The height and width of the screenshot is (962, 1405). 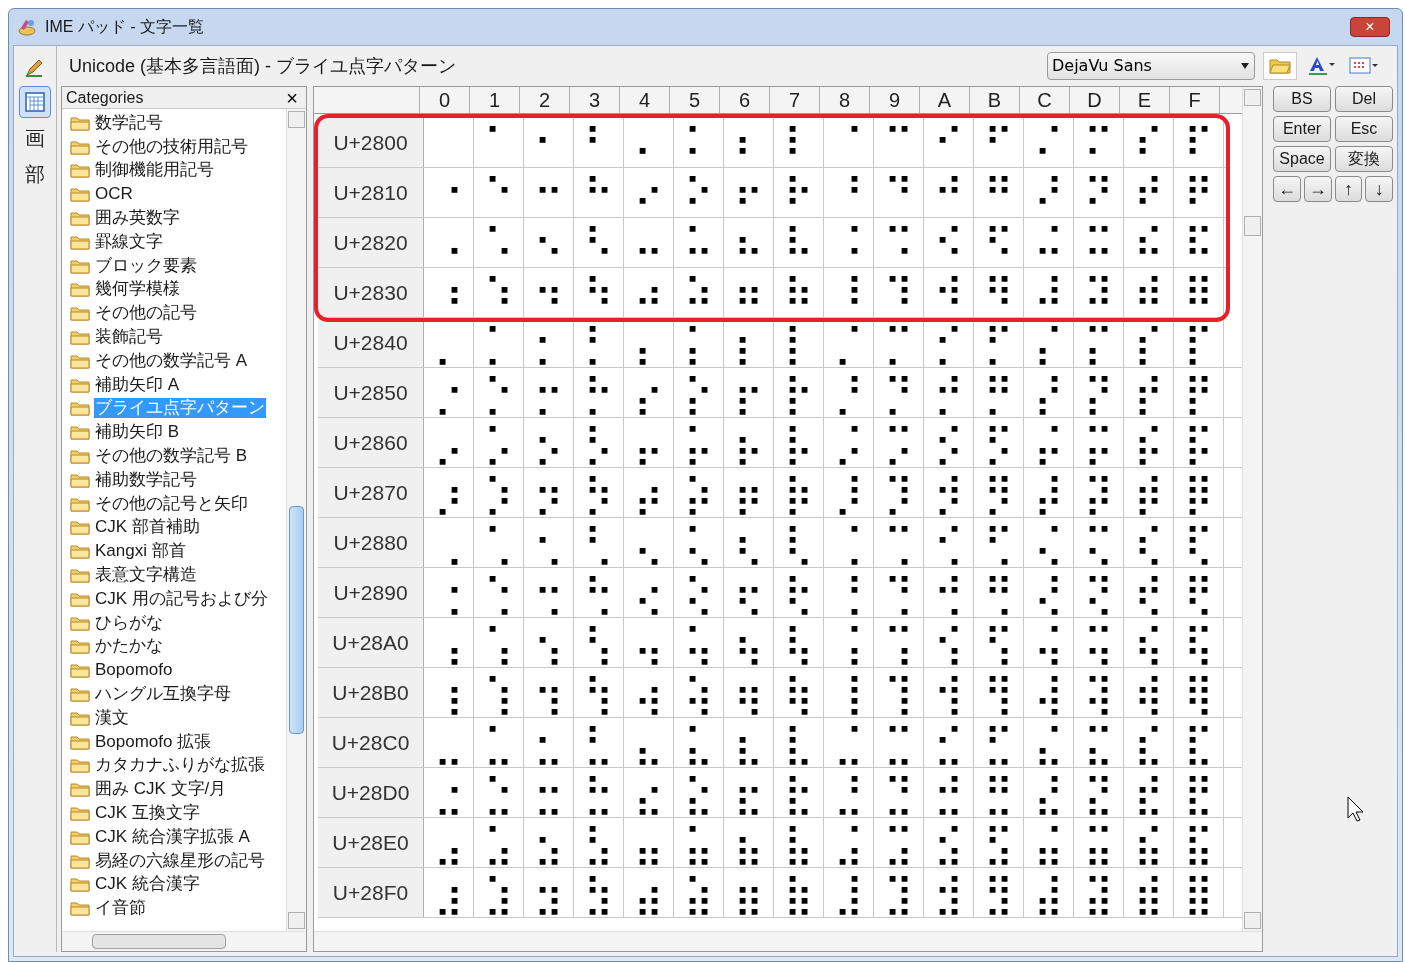 What do you see at coordinates (371, 442) in the screenshot?
I see `row-label: U+2860` at bounding box center [371, 442].